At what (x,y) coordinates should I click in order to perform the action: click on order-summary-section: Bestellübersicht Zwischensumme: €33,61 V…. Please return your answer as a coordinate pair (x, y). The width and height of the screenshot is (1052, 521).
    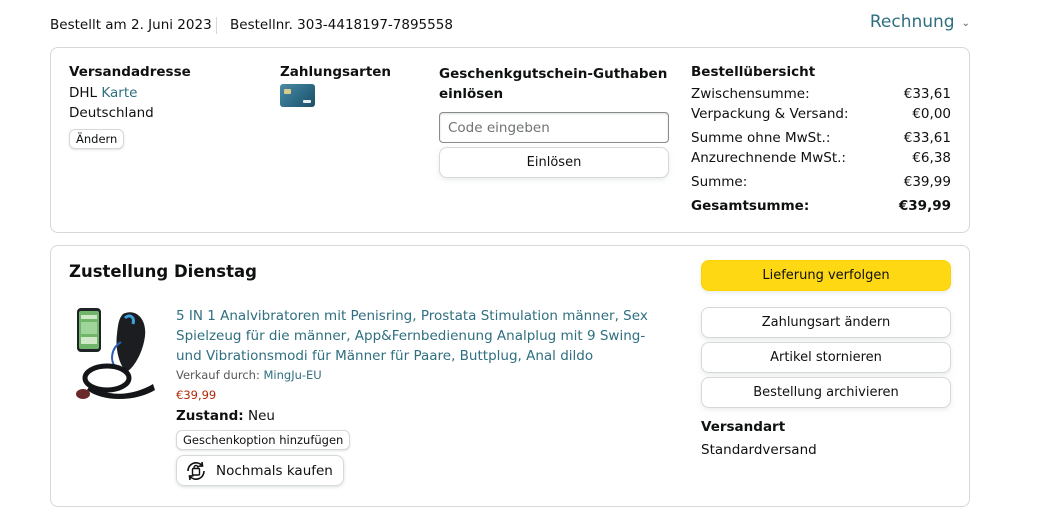
    Looking at the image, I should click on (821, 140).